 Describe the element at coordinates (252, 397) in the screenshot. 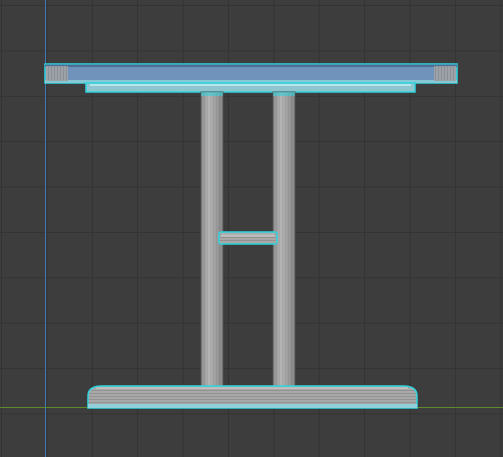

I see `base` at that location.